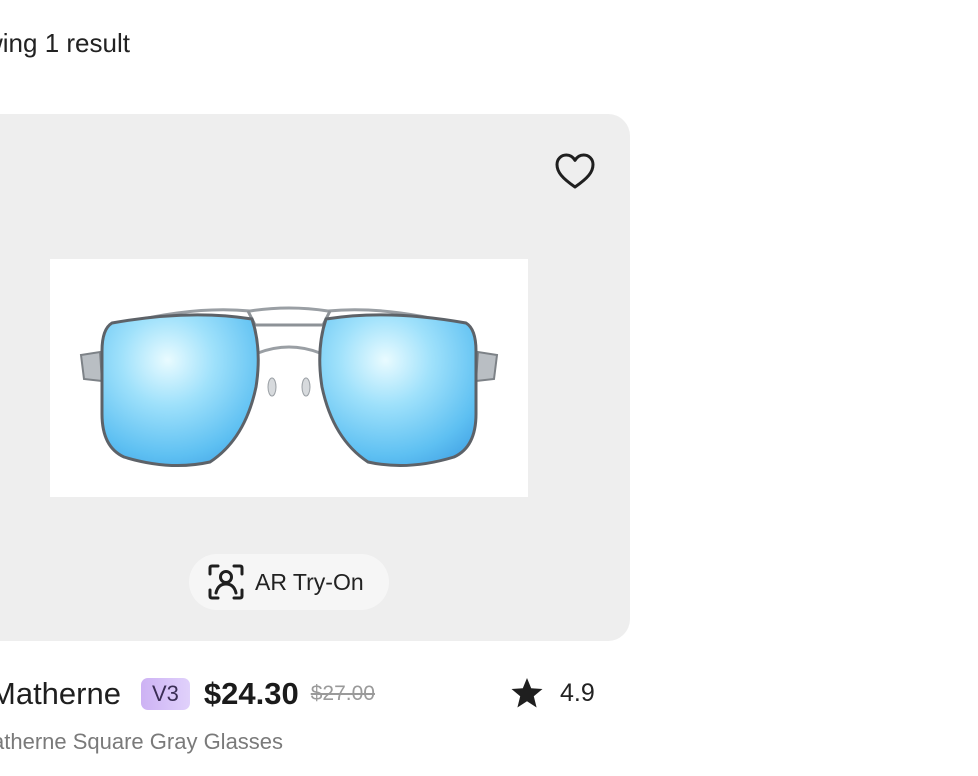 Image resolution: width=978 pixels, height=776 pixels. Describe the element at coordinates (527, 693) in the screenshot. I see `star-icon` at that location.